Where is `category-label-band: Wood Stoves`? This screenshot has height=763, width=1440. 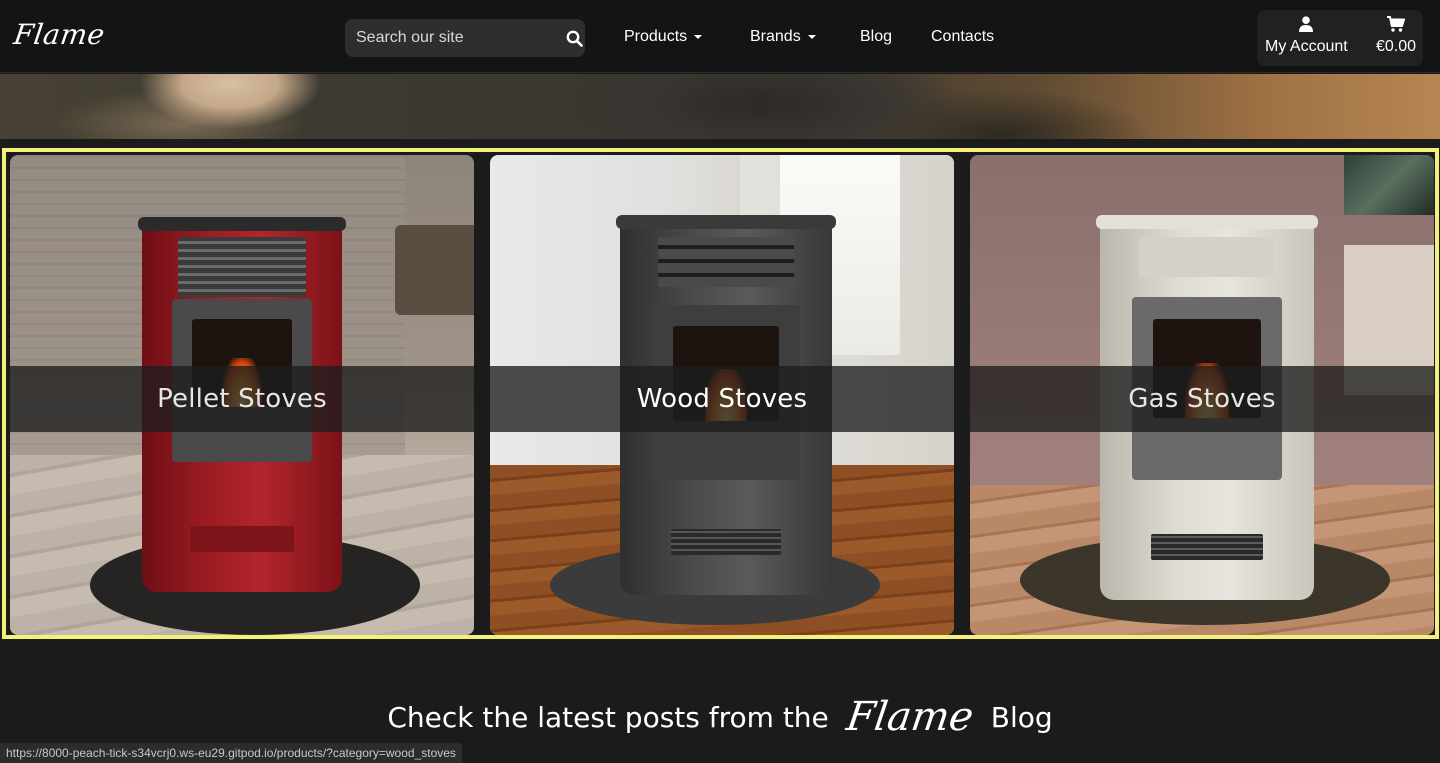 category-label-band: Wood Stoves is located at coordinates (722, 399).